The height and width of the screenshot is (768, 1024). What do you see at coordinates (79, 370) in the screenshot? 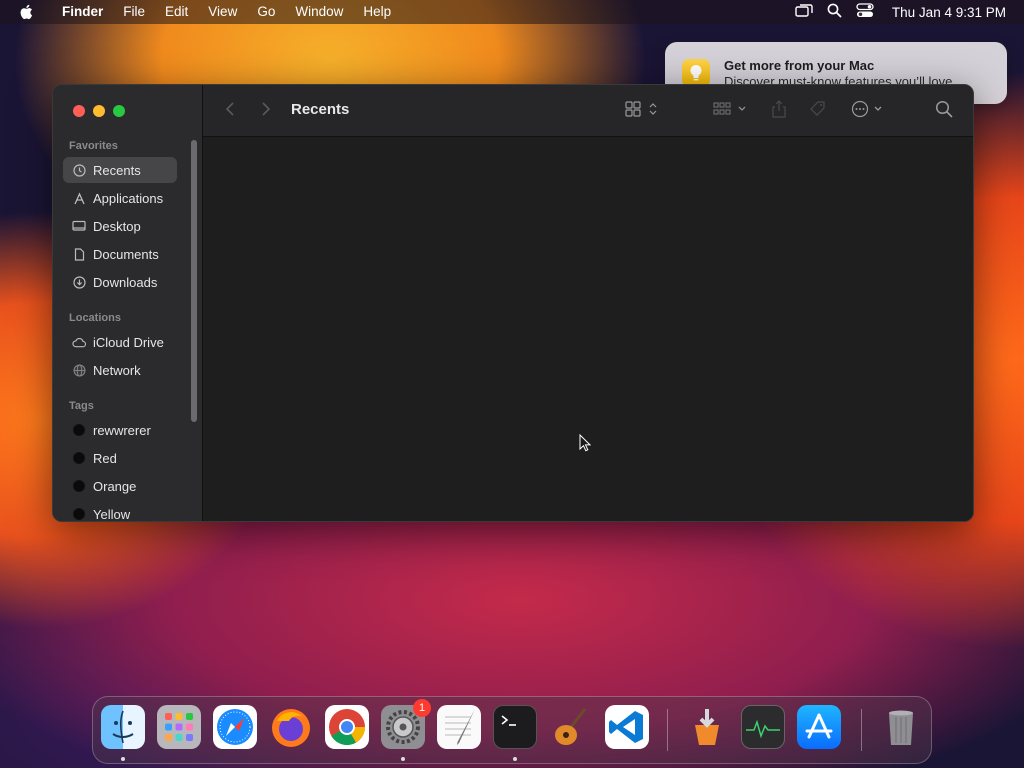
I see `globe-icon` at bounding box center [79, 370].